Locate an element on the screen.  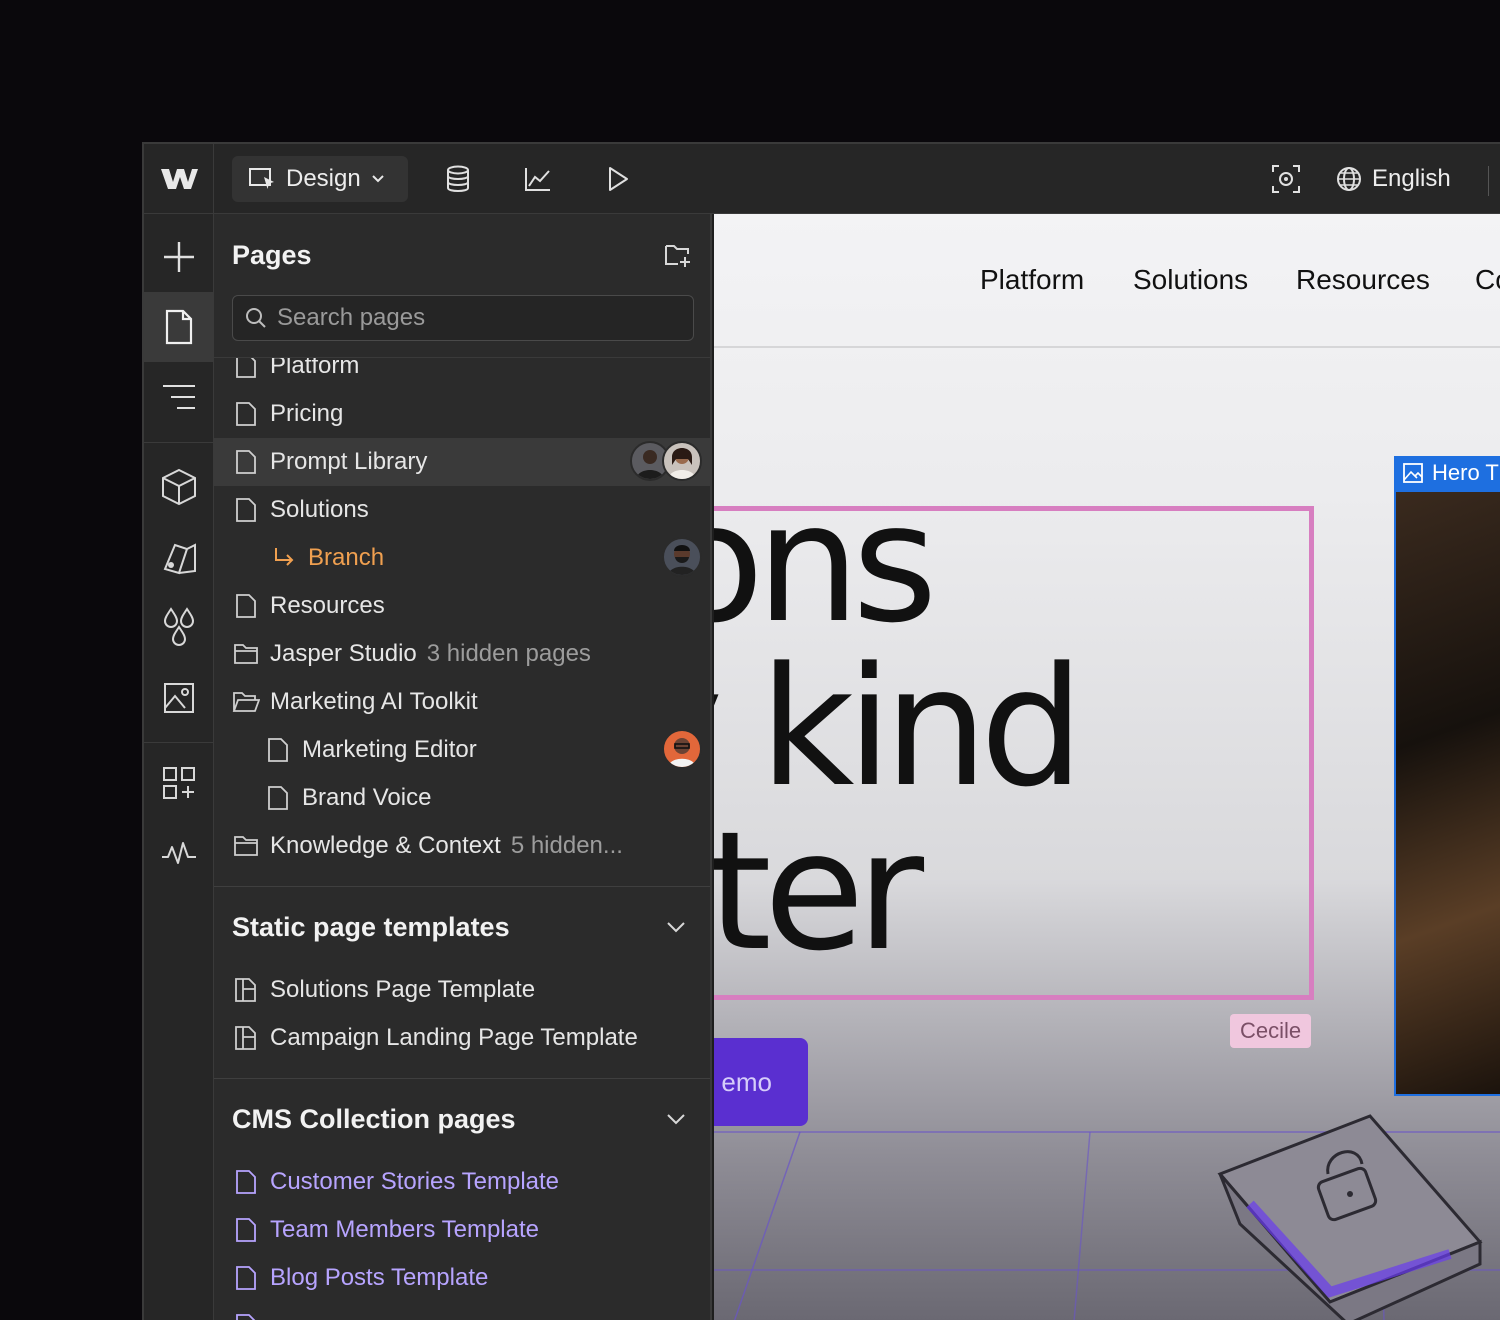
nav-link-solutions: Solutions is located at coordinates (1190, 280).